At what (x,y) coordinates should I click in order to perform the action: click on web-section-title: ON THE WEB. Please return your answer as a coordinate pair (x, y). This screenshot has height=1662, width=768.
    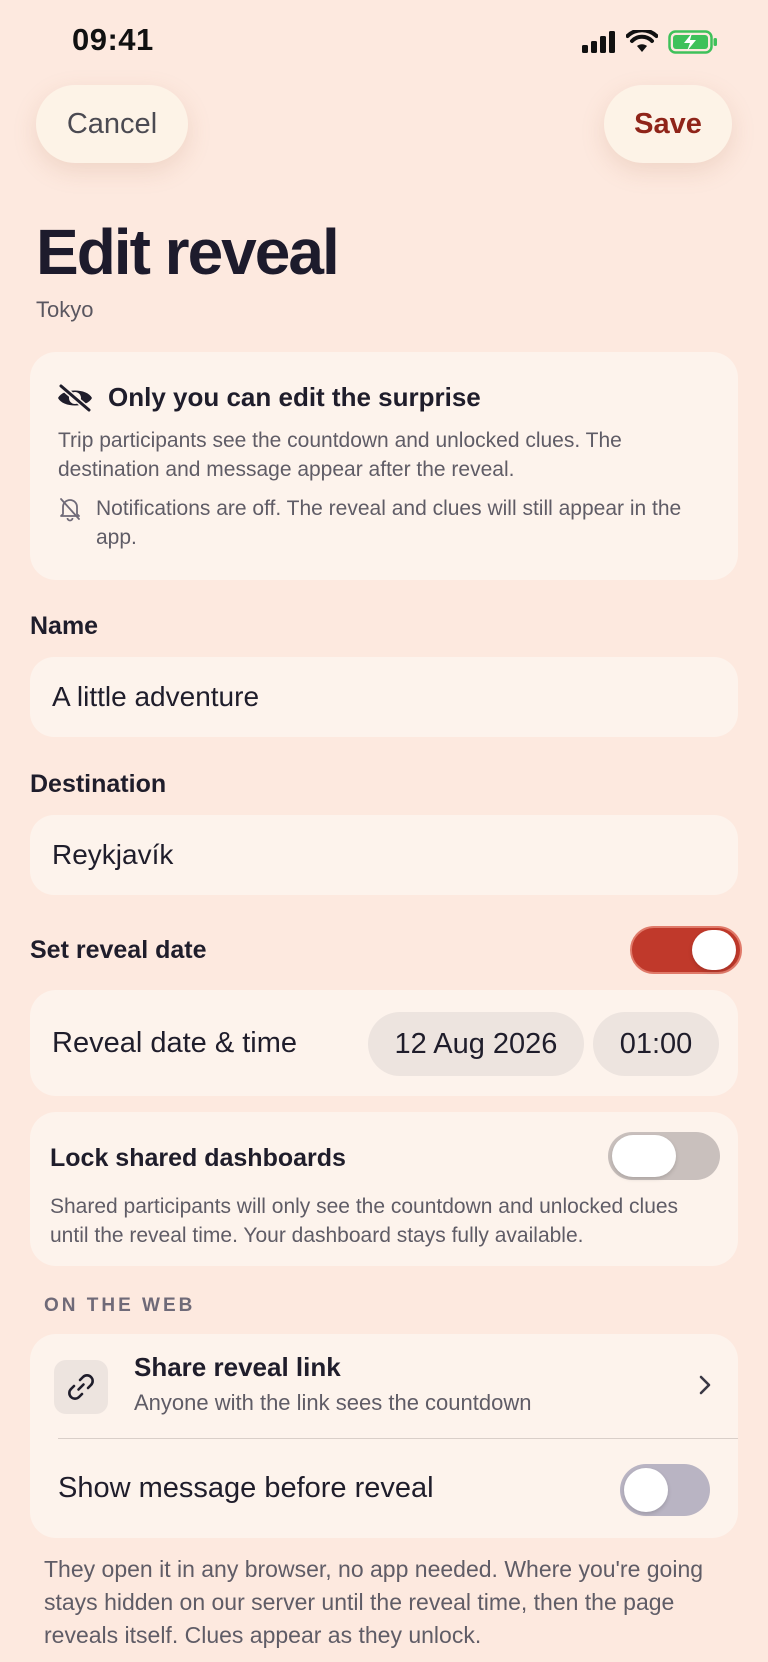
    Looking at the image, I should click on (120, 1305).